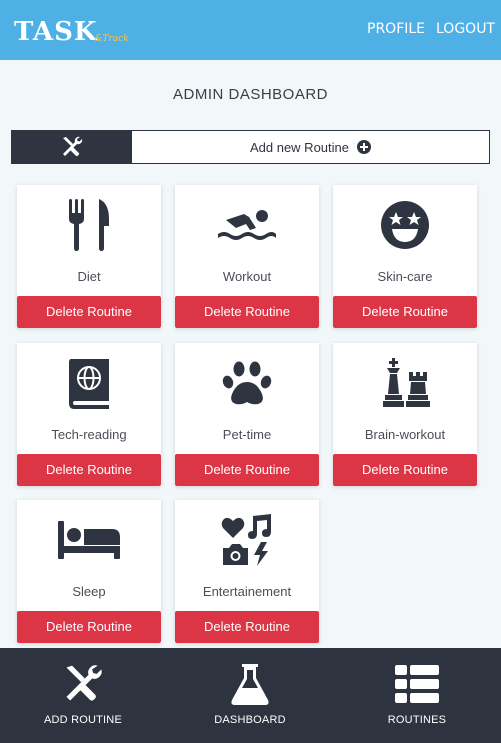 This screenshot has width=501, height=743. Describe the element at coordinates (405, 383) in the screenshot. I see `chess-icon` at that location.